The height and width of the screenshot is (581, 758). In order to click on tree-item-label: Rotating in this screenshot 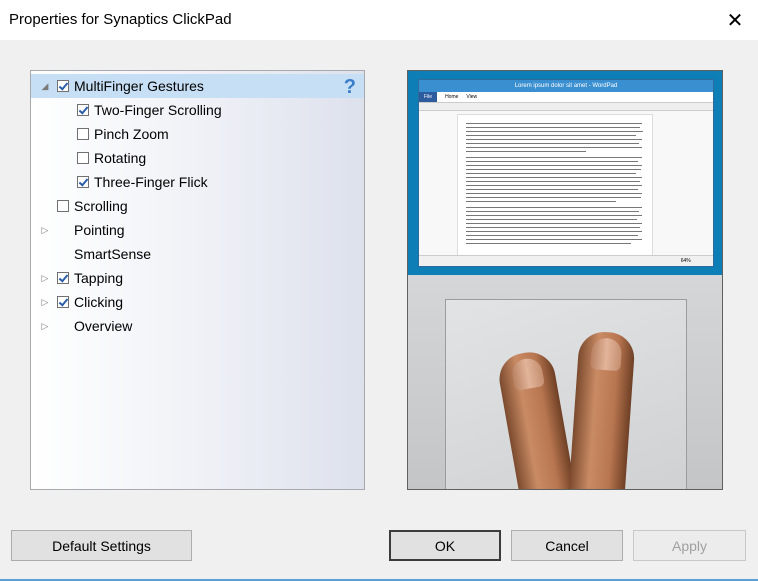, I will do `click(120, 158)`.